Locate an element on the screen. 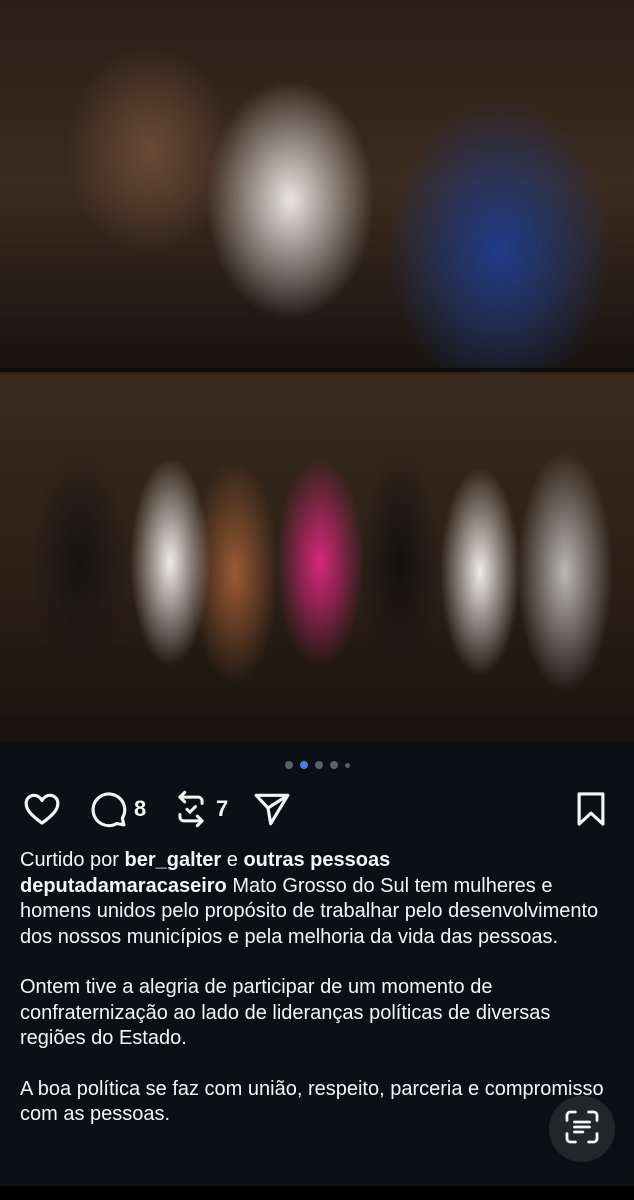 This screenshot has width=634, height=1200. likes-middle: e is located at coordinates (232, 860).